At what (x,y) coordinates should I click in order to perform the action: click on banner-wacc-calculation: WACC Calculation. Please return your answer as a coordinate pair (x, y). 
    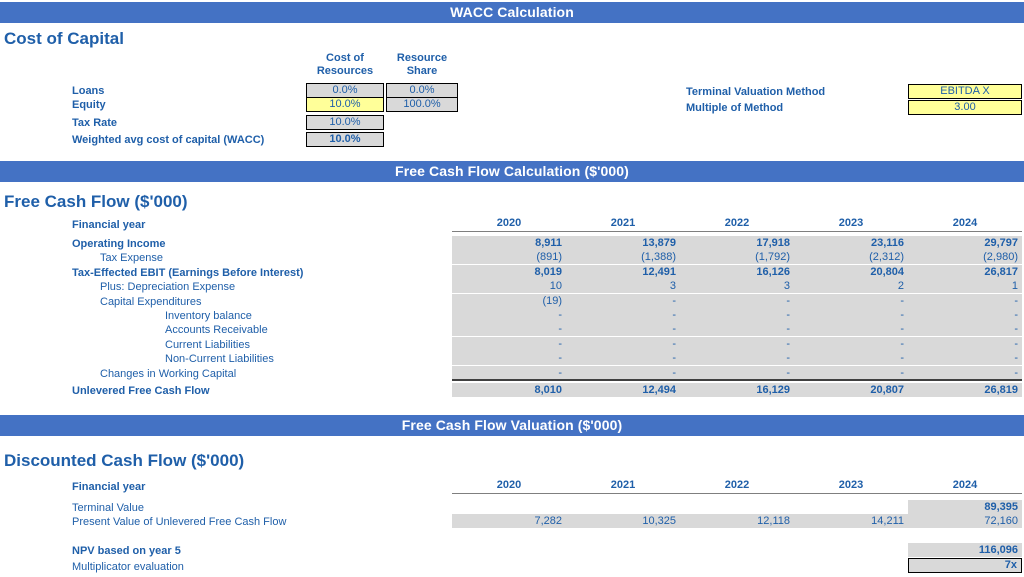
    Looking at the image, I should click on (512, 12).